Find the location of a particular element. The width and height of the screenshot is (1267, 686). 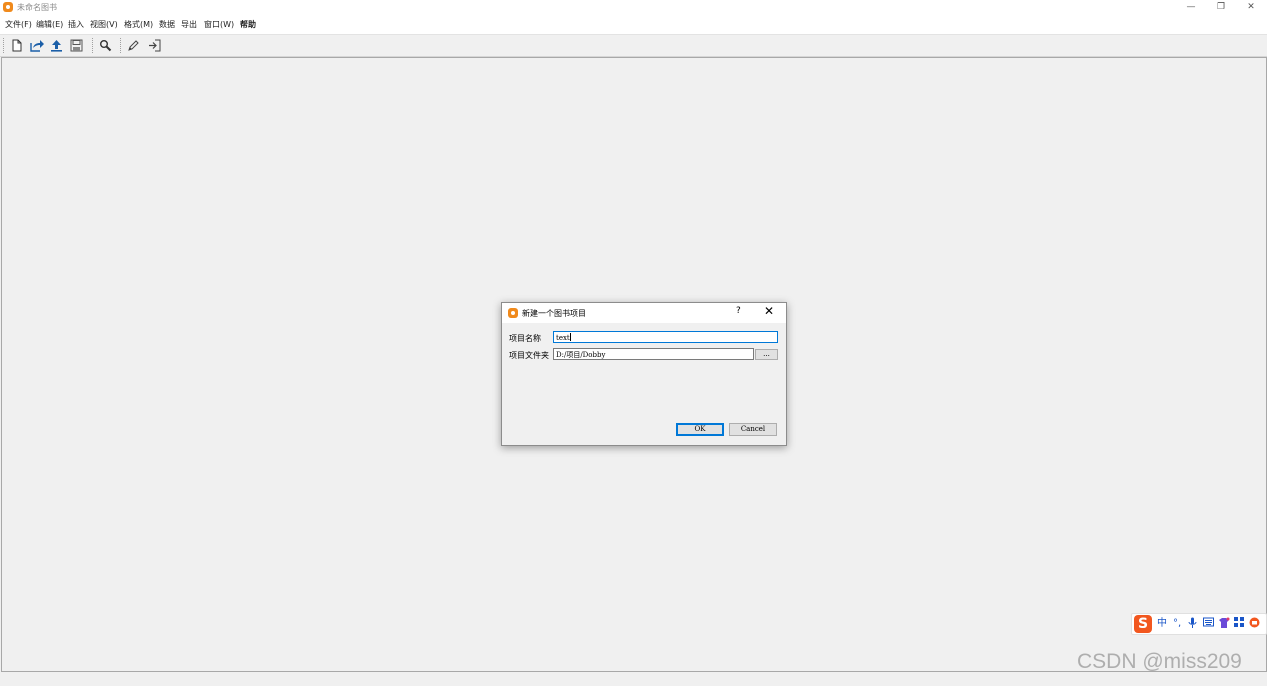

help-button: ? is located at coordinates (738, 311).